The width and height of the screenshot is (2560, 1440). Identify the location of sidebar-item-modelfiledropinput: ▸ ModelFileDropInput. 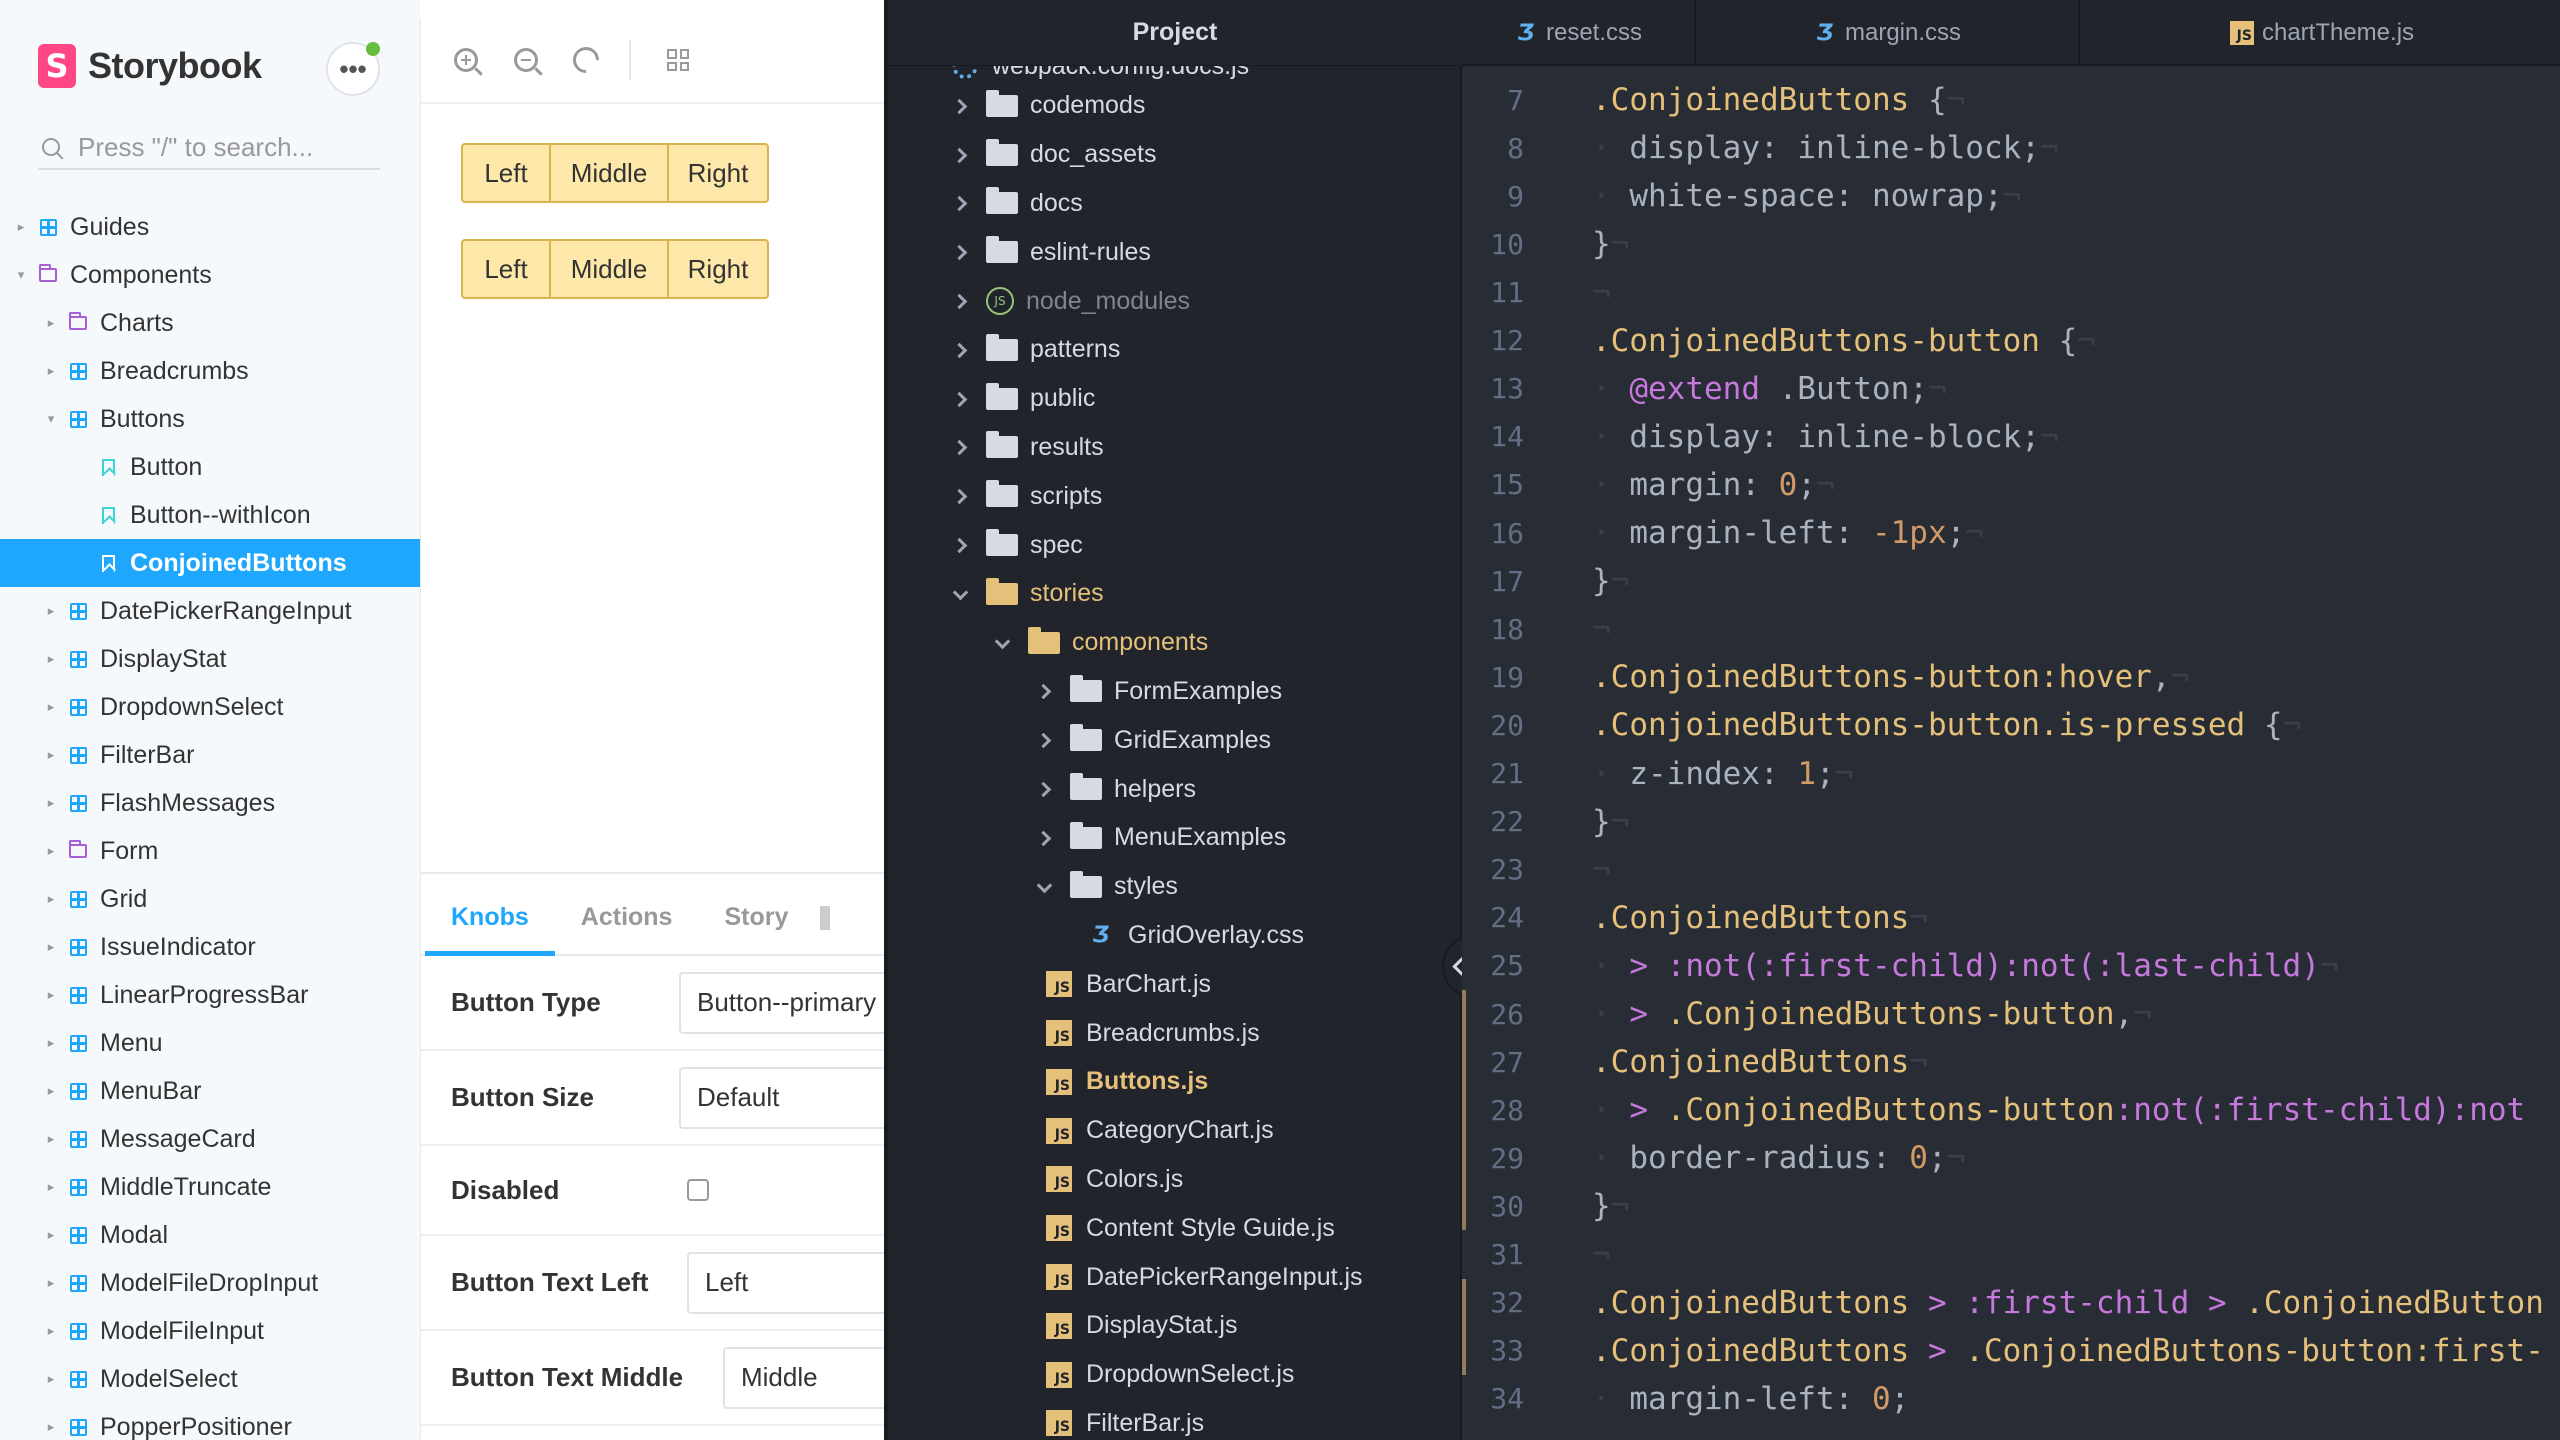
(210, 1283).